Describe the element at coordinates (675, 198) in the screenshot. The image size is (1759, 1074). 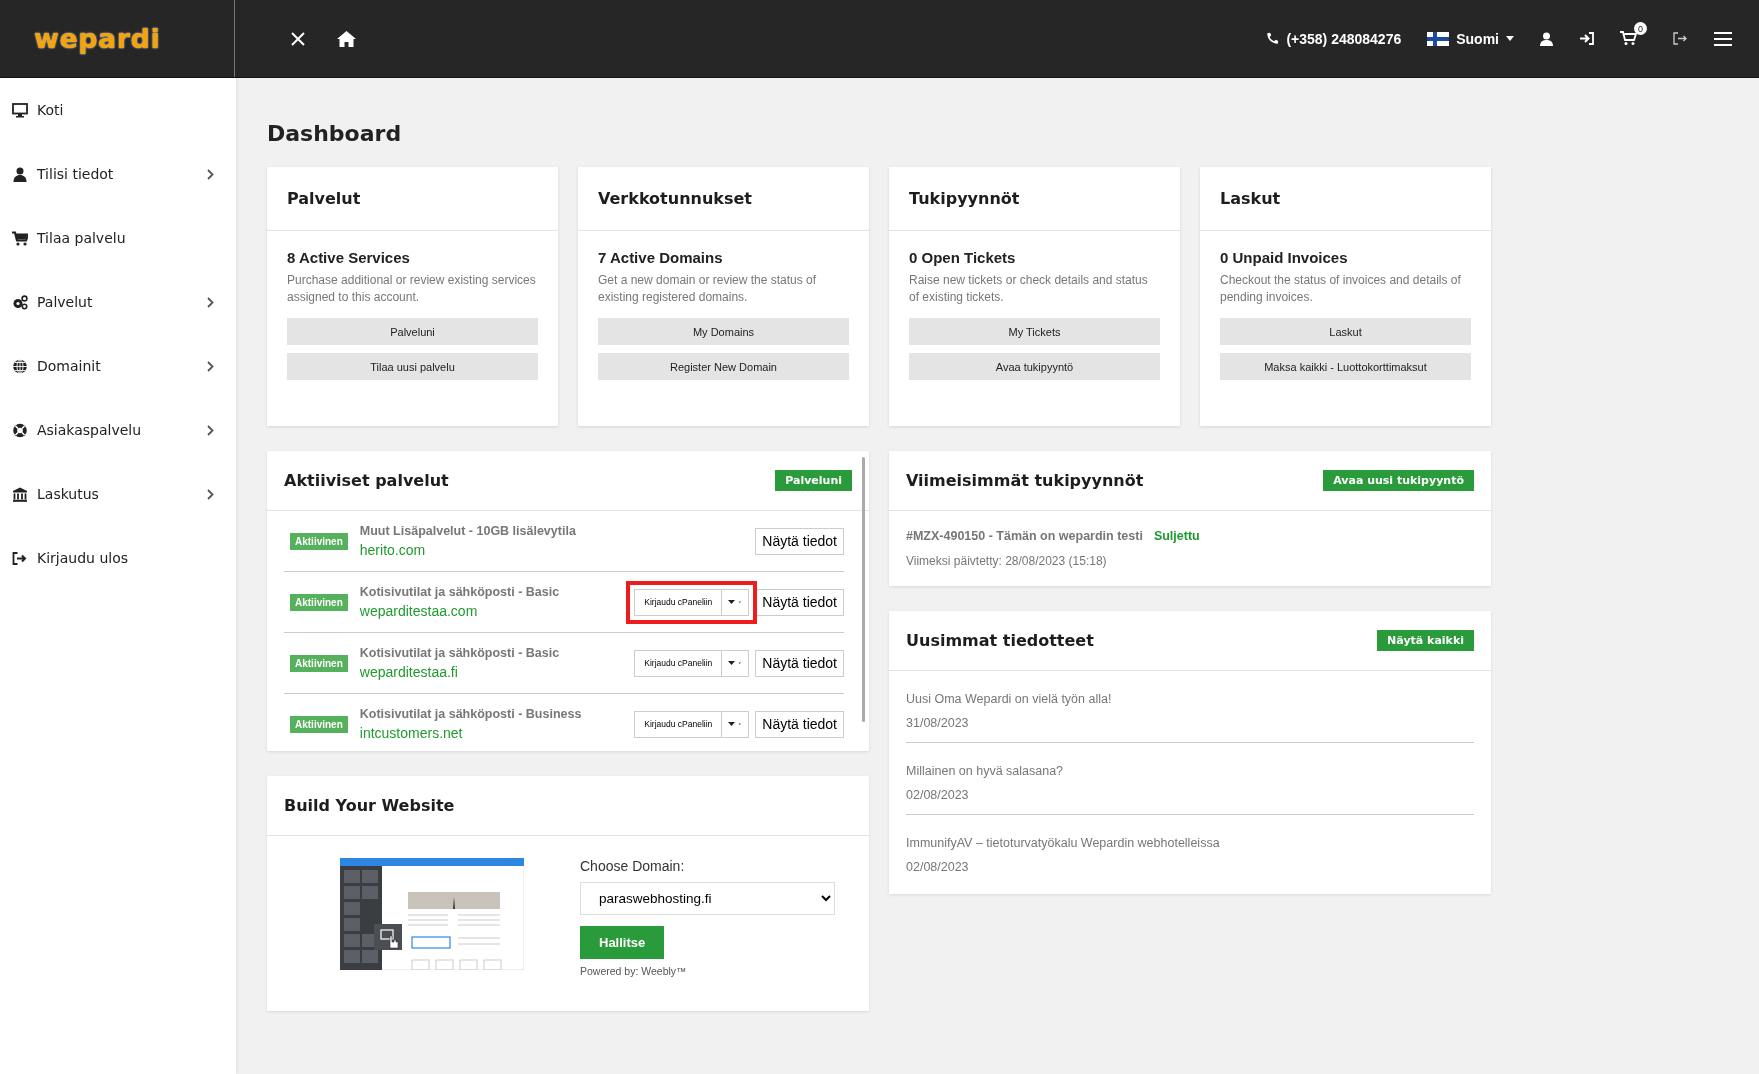
I see `card-title: Verkkotunnukset` at that location.